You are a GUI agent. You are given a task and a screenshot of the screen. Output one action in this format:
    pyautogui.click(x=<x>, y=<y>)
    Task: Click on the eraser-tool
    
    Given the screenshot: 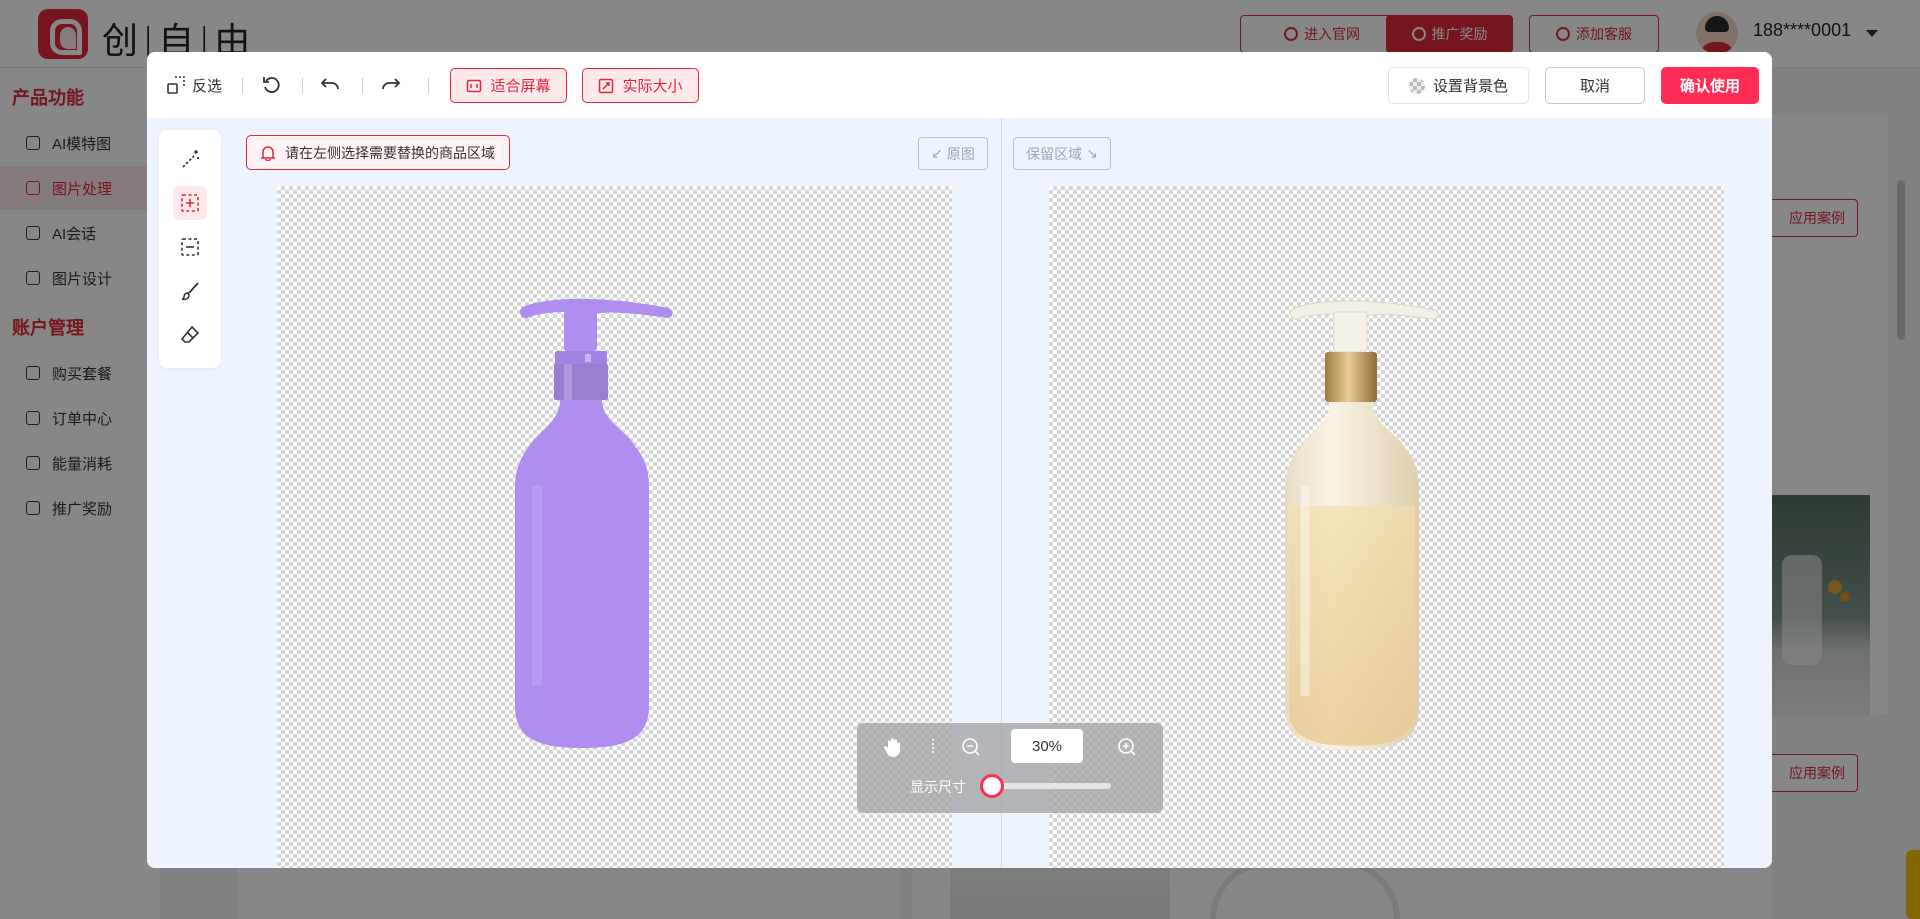 What is the action you would take?
    pyautogui.click(x=190, y=335)
    